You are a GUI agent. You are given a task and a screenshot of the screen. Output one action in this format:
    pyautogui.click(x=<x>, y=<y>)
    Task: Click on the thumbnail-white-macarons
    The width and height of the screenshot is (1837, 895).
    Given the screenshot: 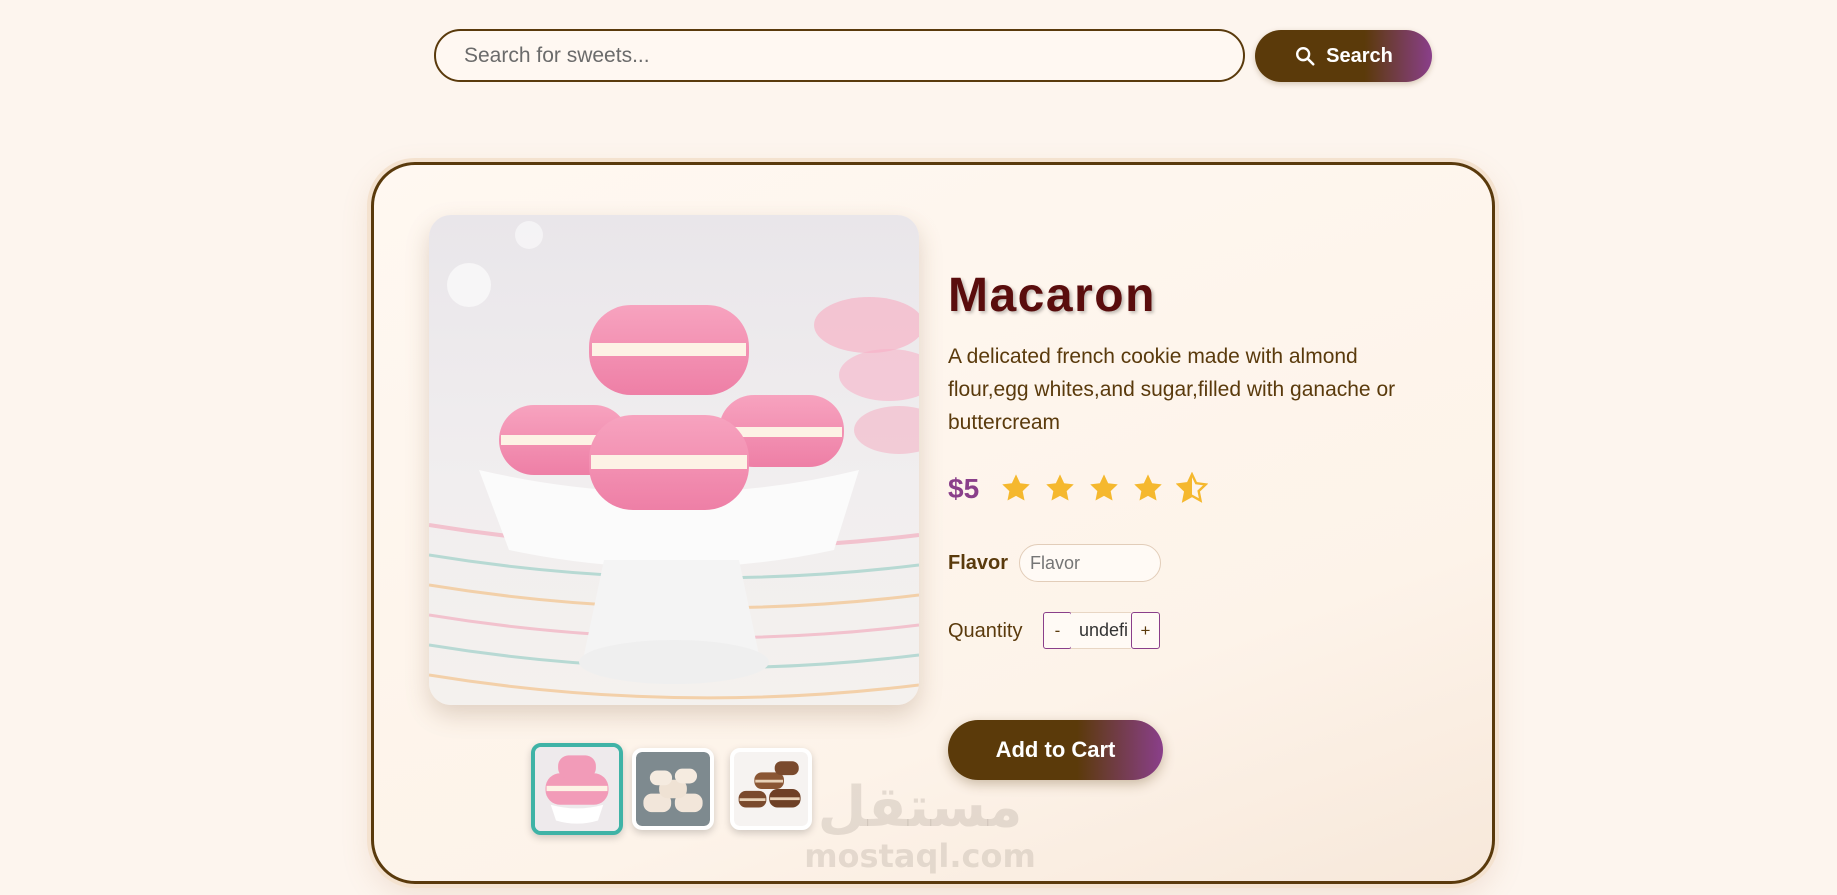 What is the action you would take?
    pyautogui.click(x=673, y=789)
    